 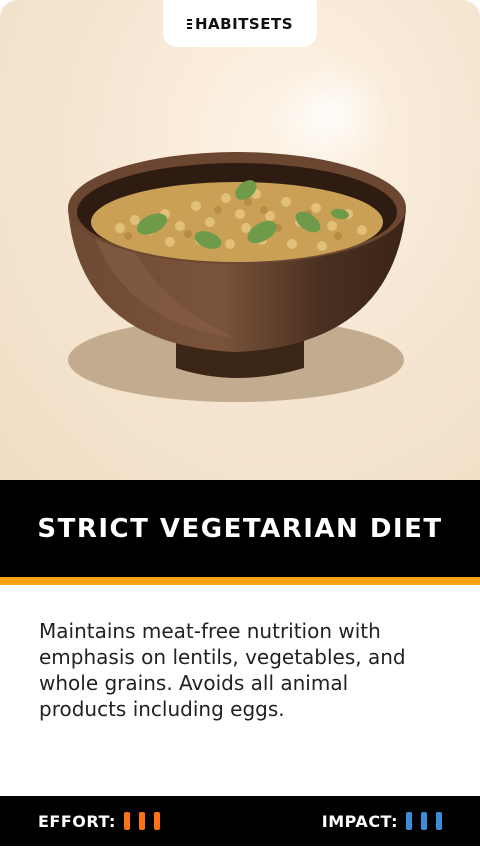 What do you see at coordinates (77, 821) in the screenshot?
I see `effort-label: EFFORT:` at bounding box center [77, 821].